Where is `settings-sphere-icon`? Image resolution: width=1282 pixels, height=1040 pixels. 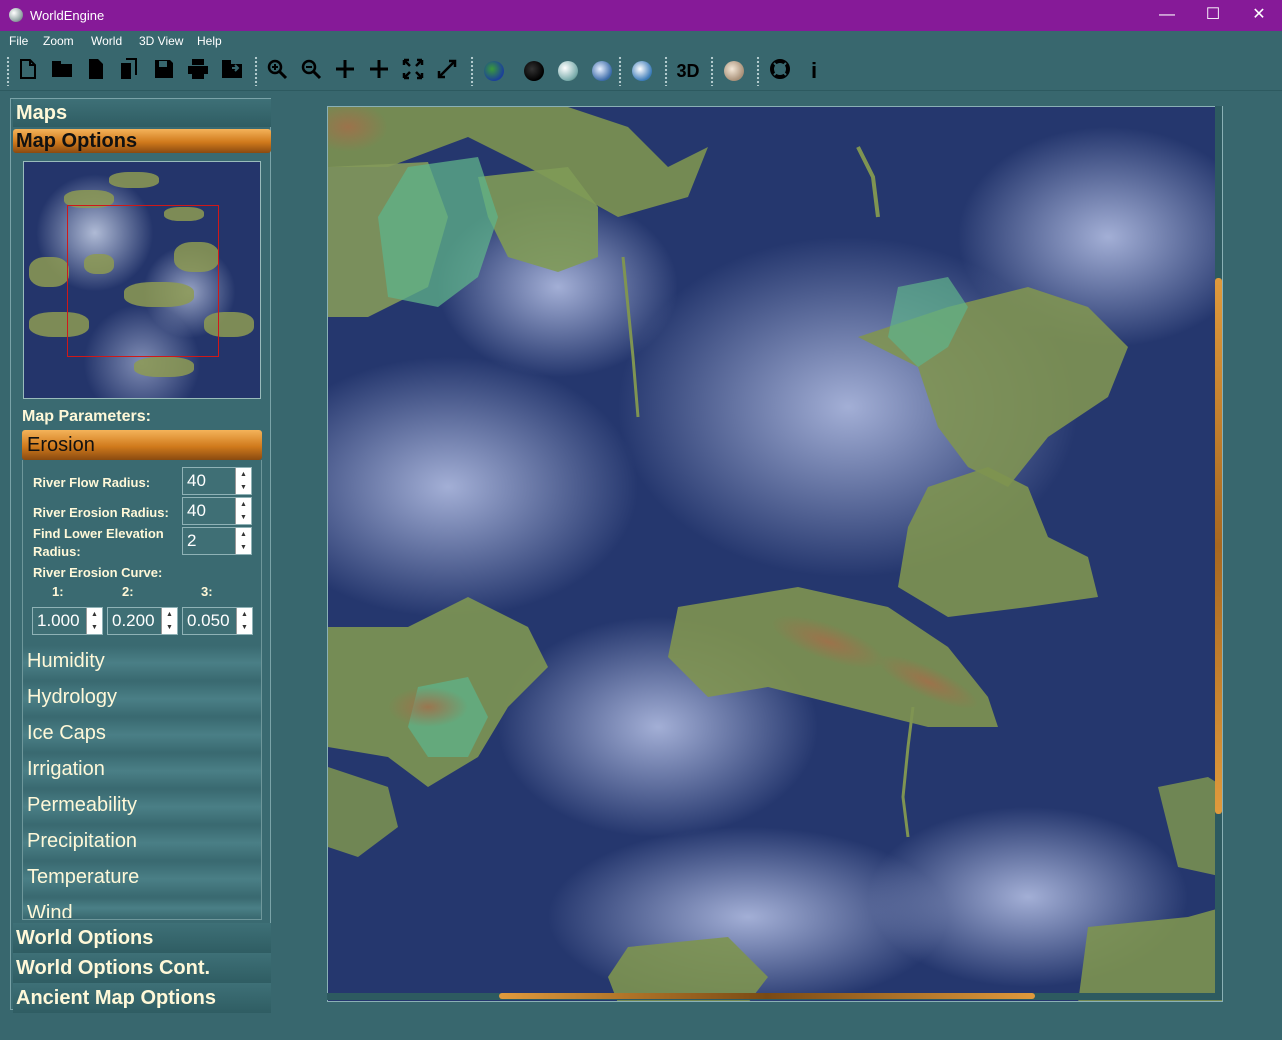
settings-sphere-icon is located at coordinates (734, 71).